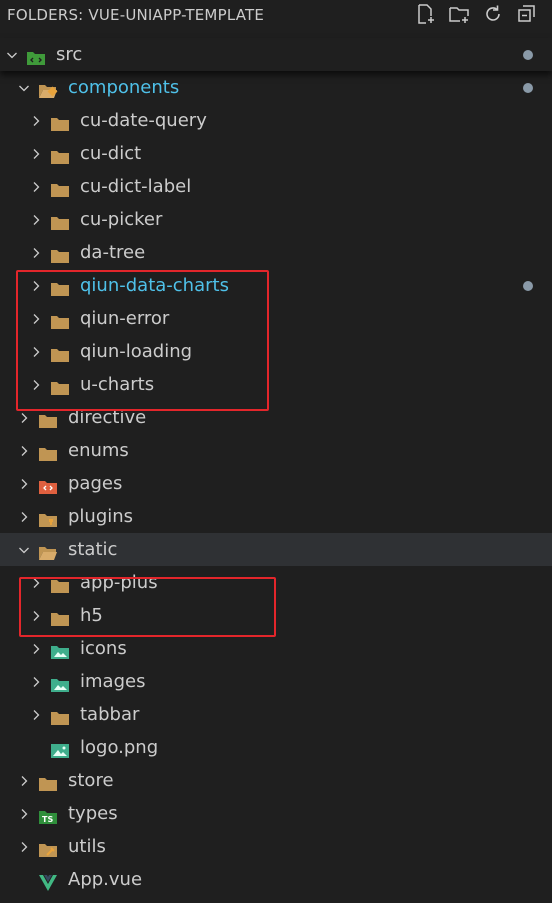 This screenshot has height=903, width=552. What do you see at coordinates (113, 681) in the screenshot?
I see `tree-item-label: images` at bounding box center [113, 681].